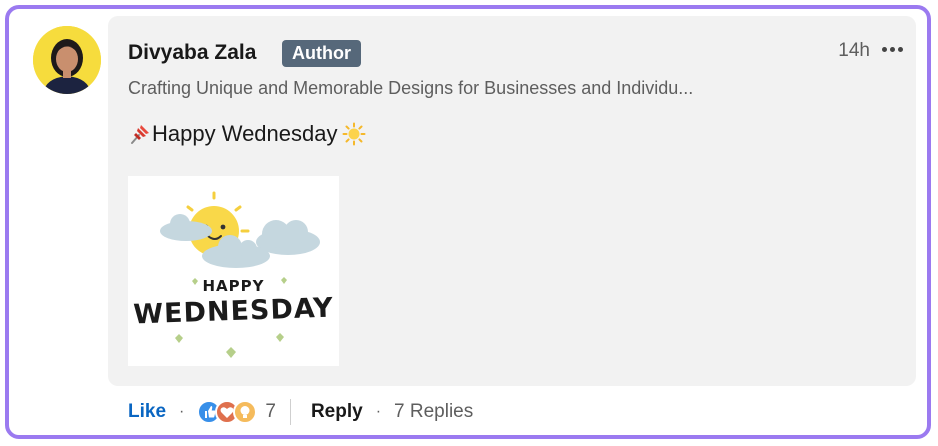 The height and width of the screenshot is (446, 938). What do you see at coordinates (270, 411) in the screenshot?
I see `reaction-count: 7` at bounding box center [270, 411].